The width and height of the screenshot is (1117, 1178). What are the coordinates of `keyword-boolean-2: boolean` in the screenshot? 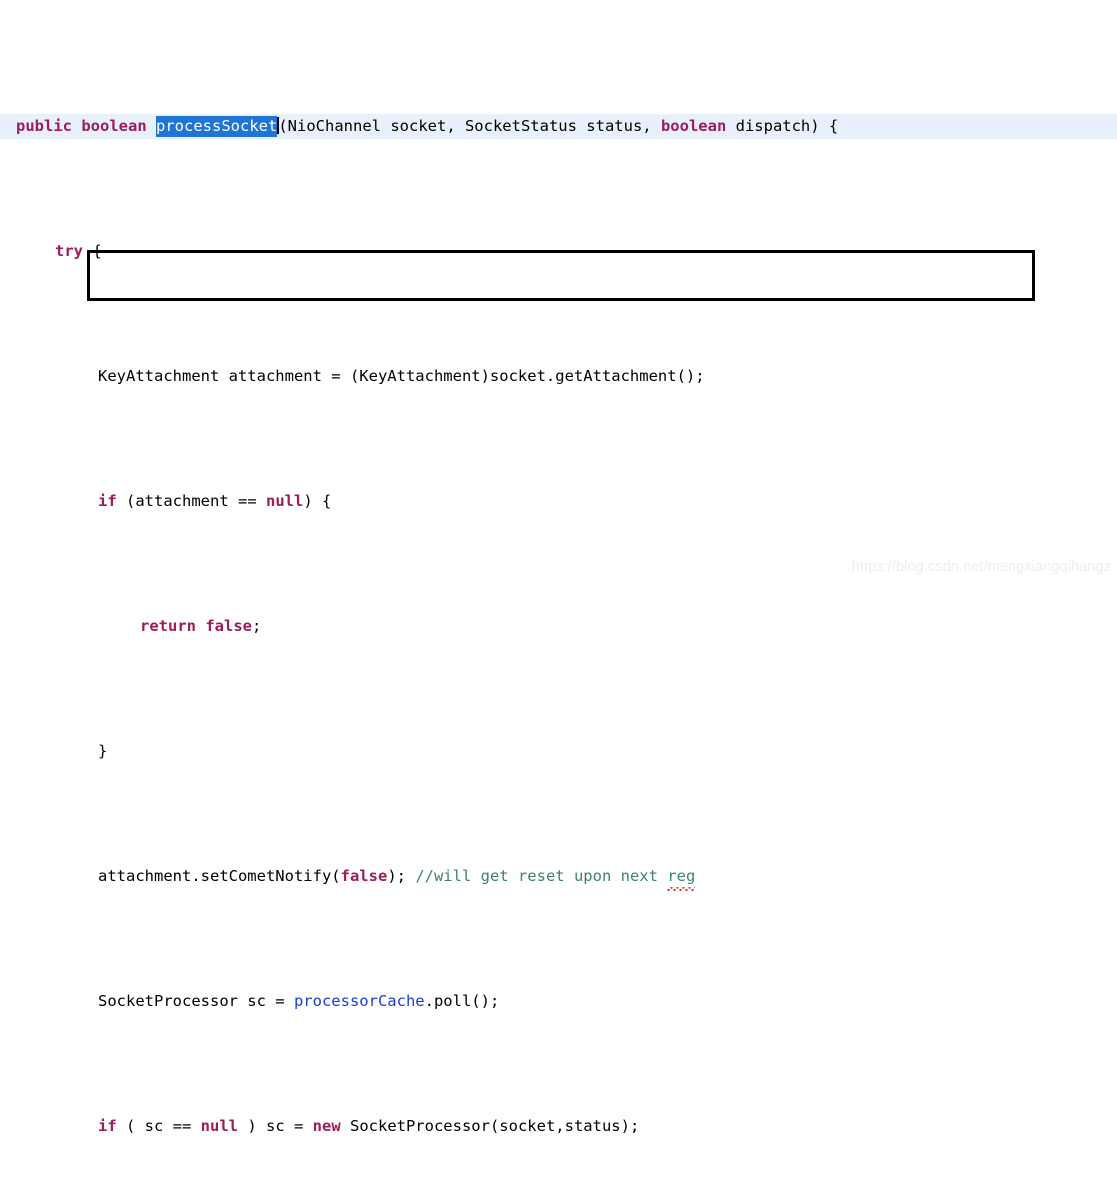 It's located at (693, 126).